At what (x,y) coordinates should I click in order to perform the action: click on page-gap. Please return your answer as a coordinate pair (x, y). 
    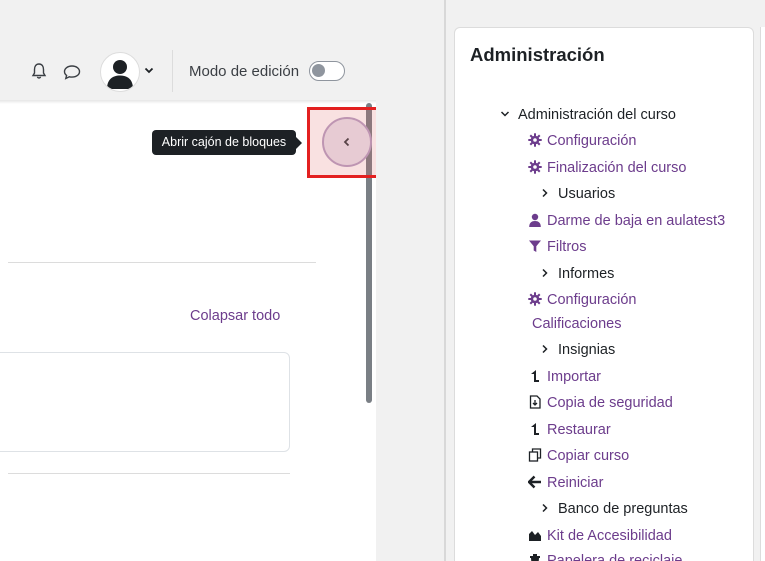
    Looking at the image, I should click on (410, 280).